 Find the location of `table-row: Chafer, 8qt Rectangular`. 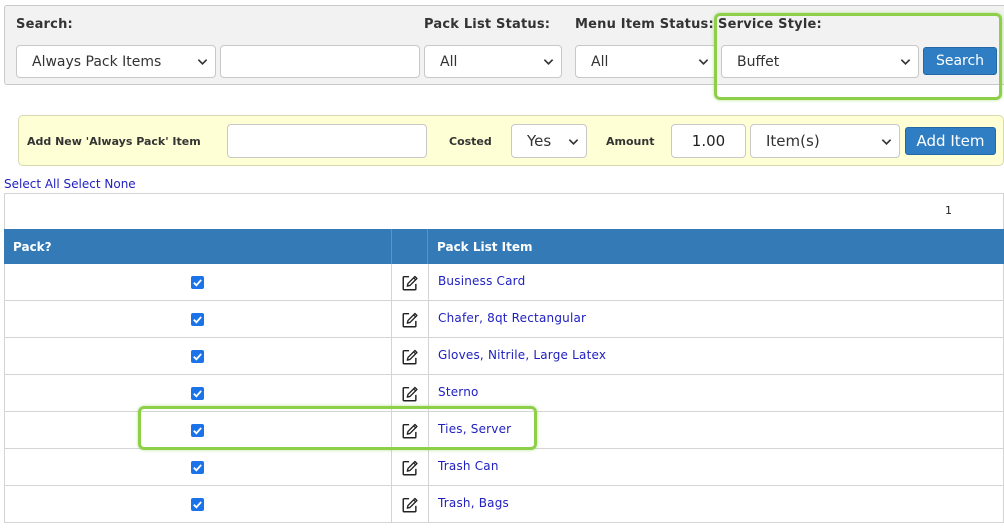

table-row: Chafer, 8qt Rectangular is located at coordinates (504, 319).